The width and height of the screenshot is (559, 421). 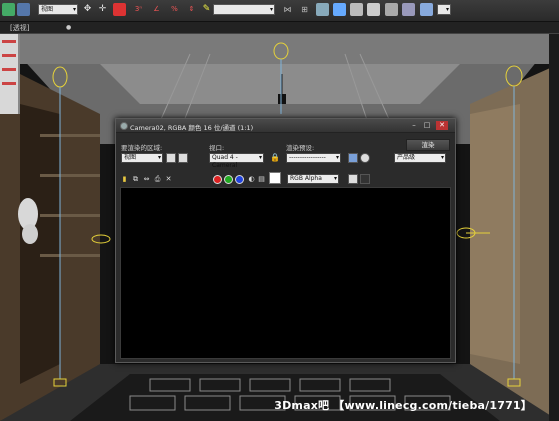 What do you see at coordinates (353, 179) in the screenshot?
I see `toggle-ui-overlay-icon` at bounding box center [353, 179].